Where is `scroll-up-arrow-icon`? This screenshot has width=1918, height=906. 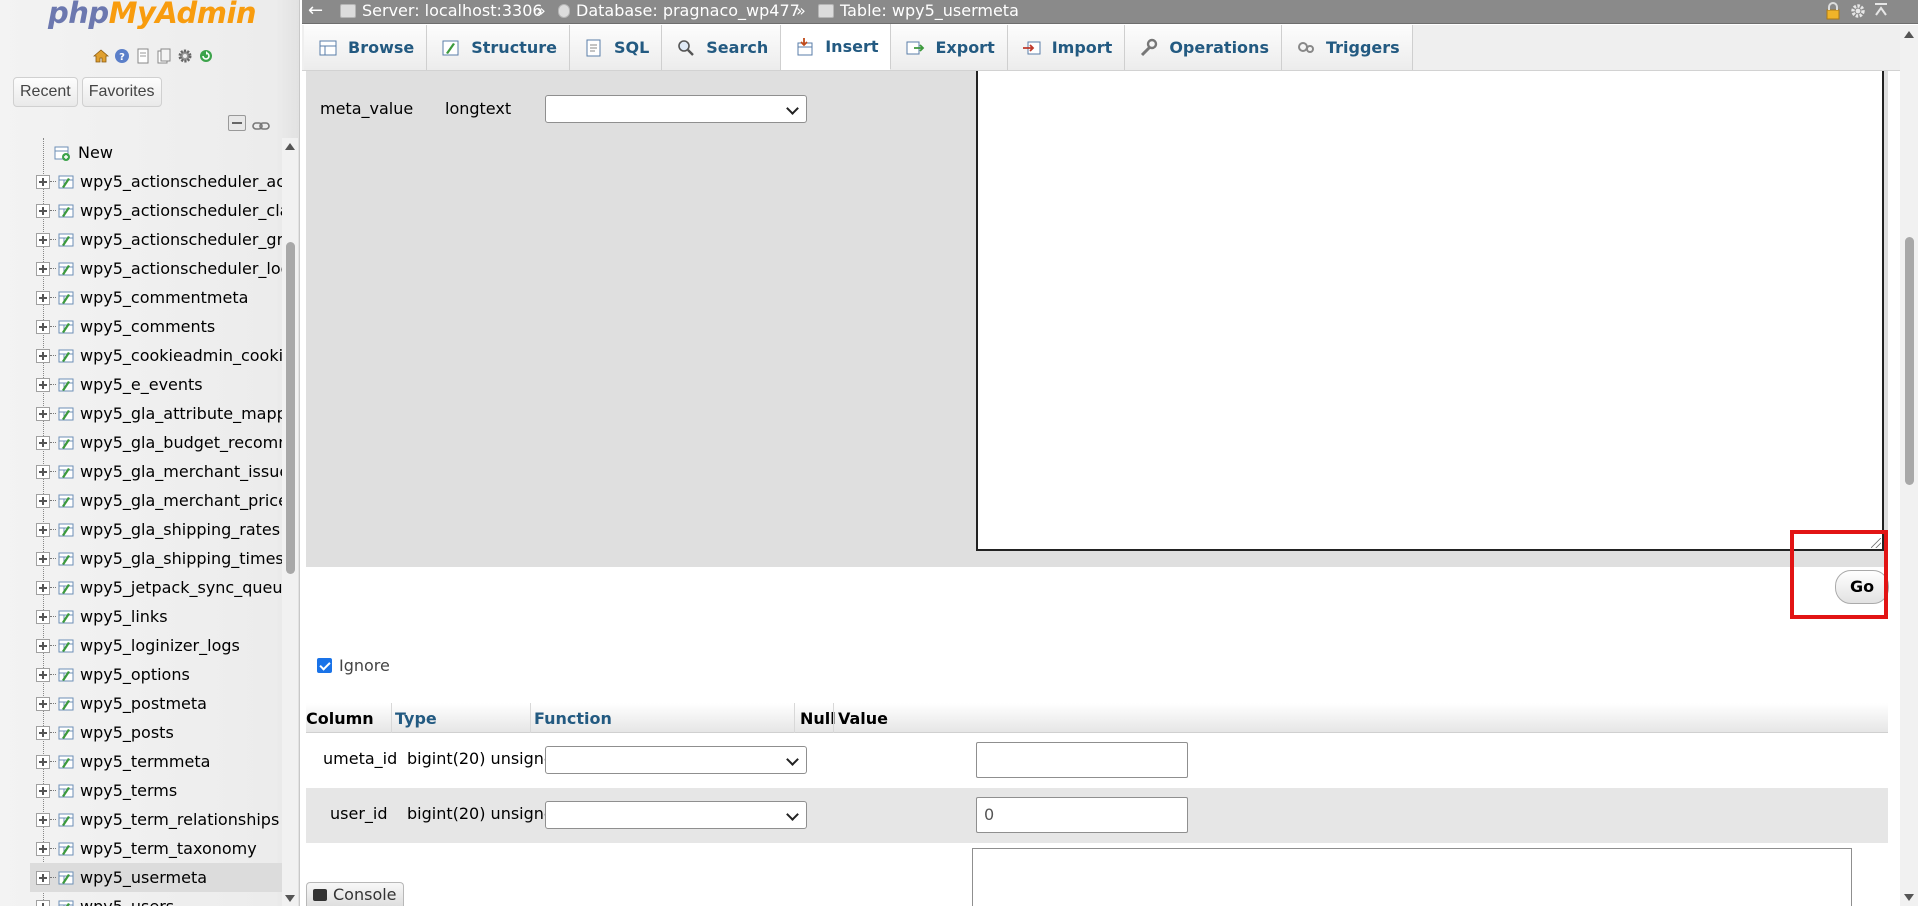 scroll-up-arrow-icon is located at coordinates (1909, 34).